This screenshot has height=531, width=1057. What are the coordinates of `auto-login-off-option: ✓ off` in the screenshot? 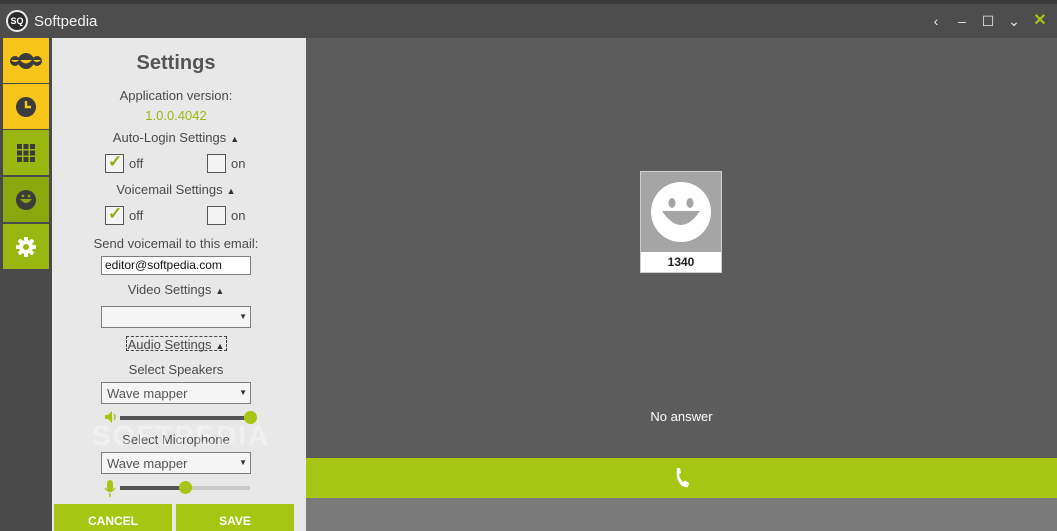 It's located at (124, 162).